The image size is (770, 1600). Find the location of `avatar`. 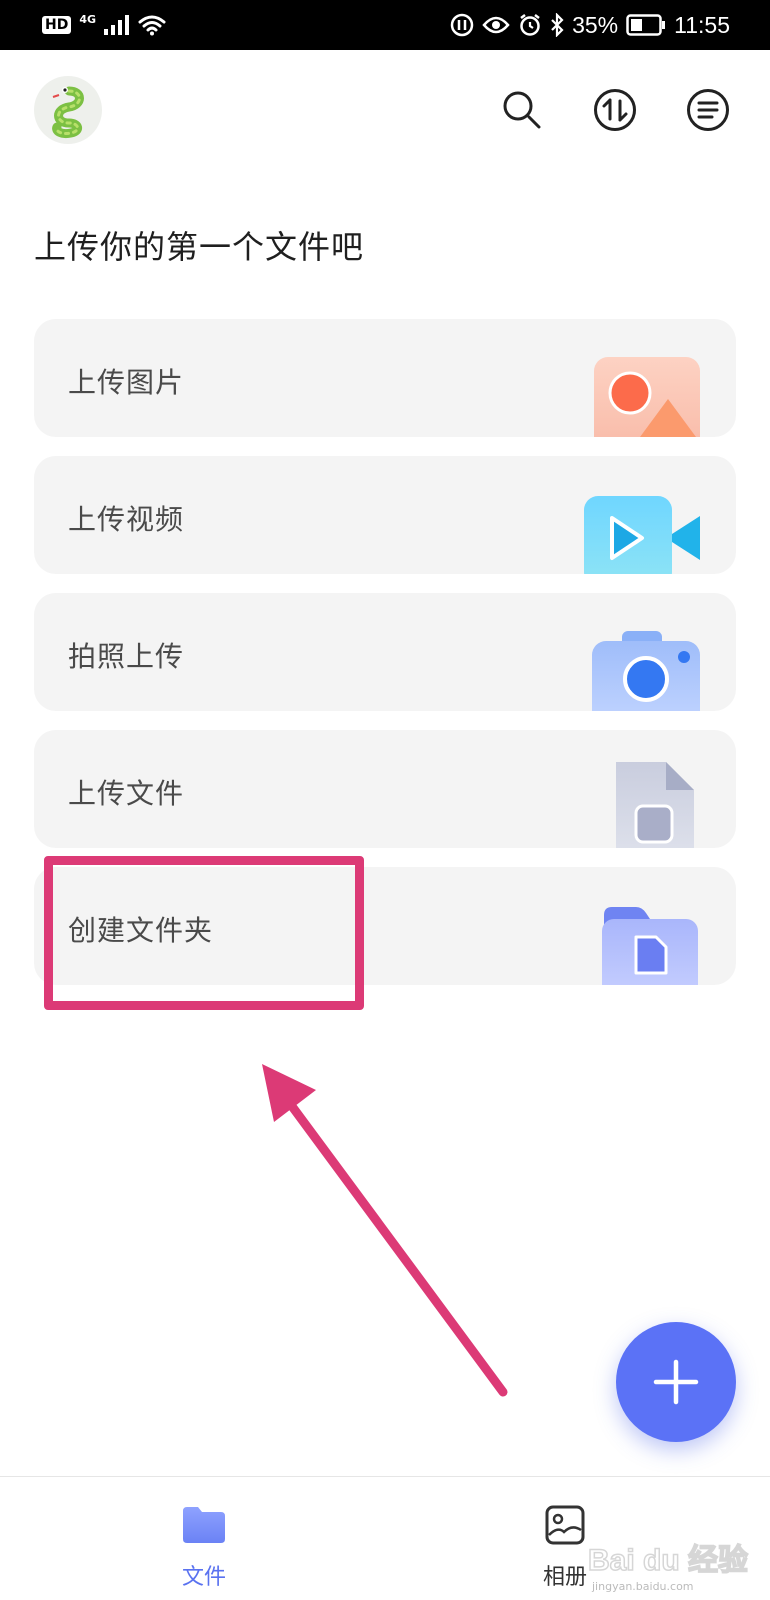

avatar is located at coordinates (68, 110).